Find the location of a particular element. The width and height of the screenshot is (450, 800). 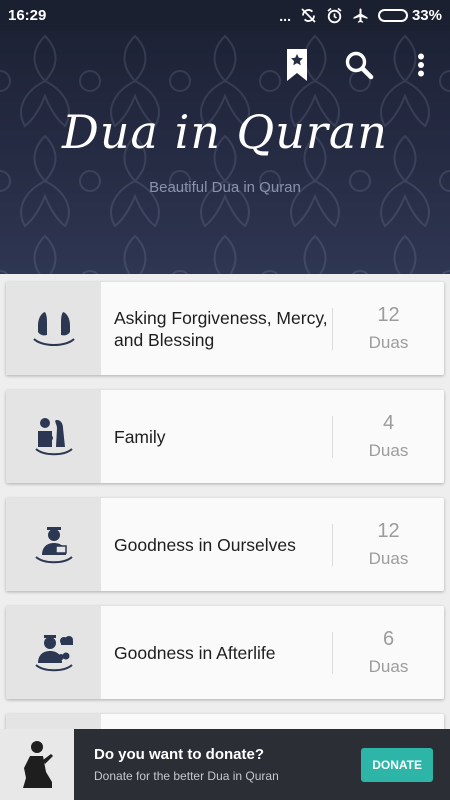

category-label: Goodness in Afterlife is located at coordinates (195, 652).